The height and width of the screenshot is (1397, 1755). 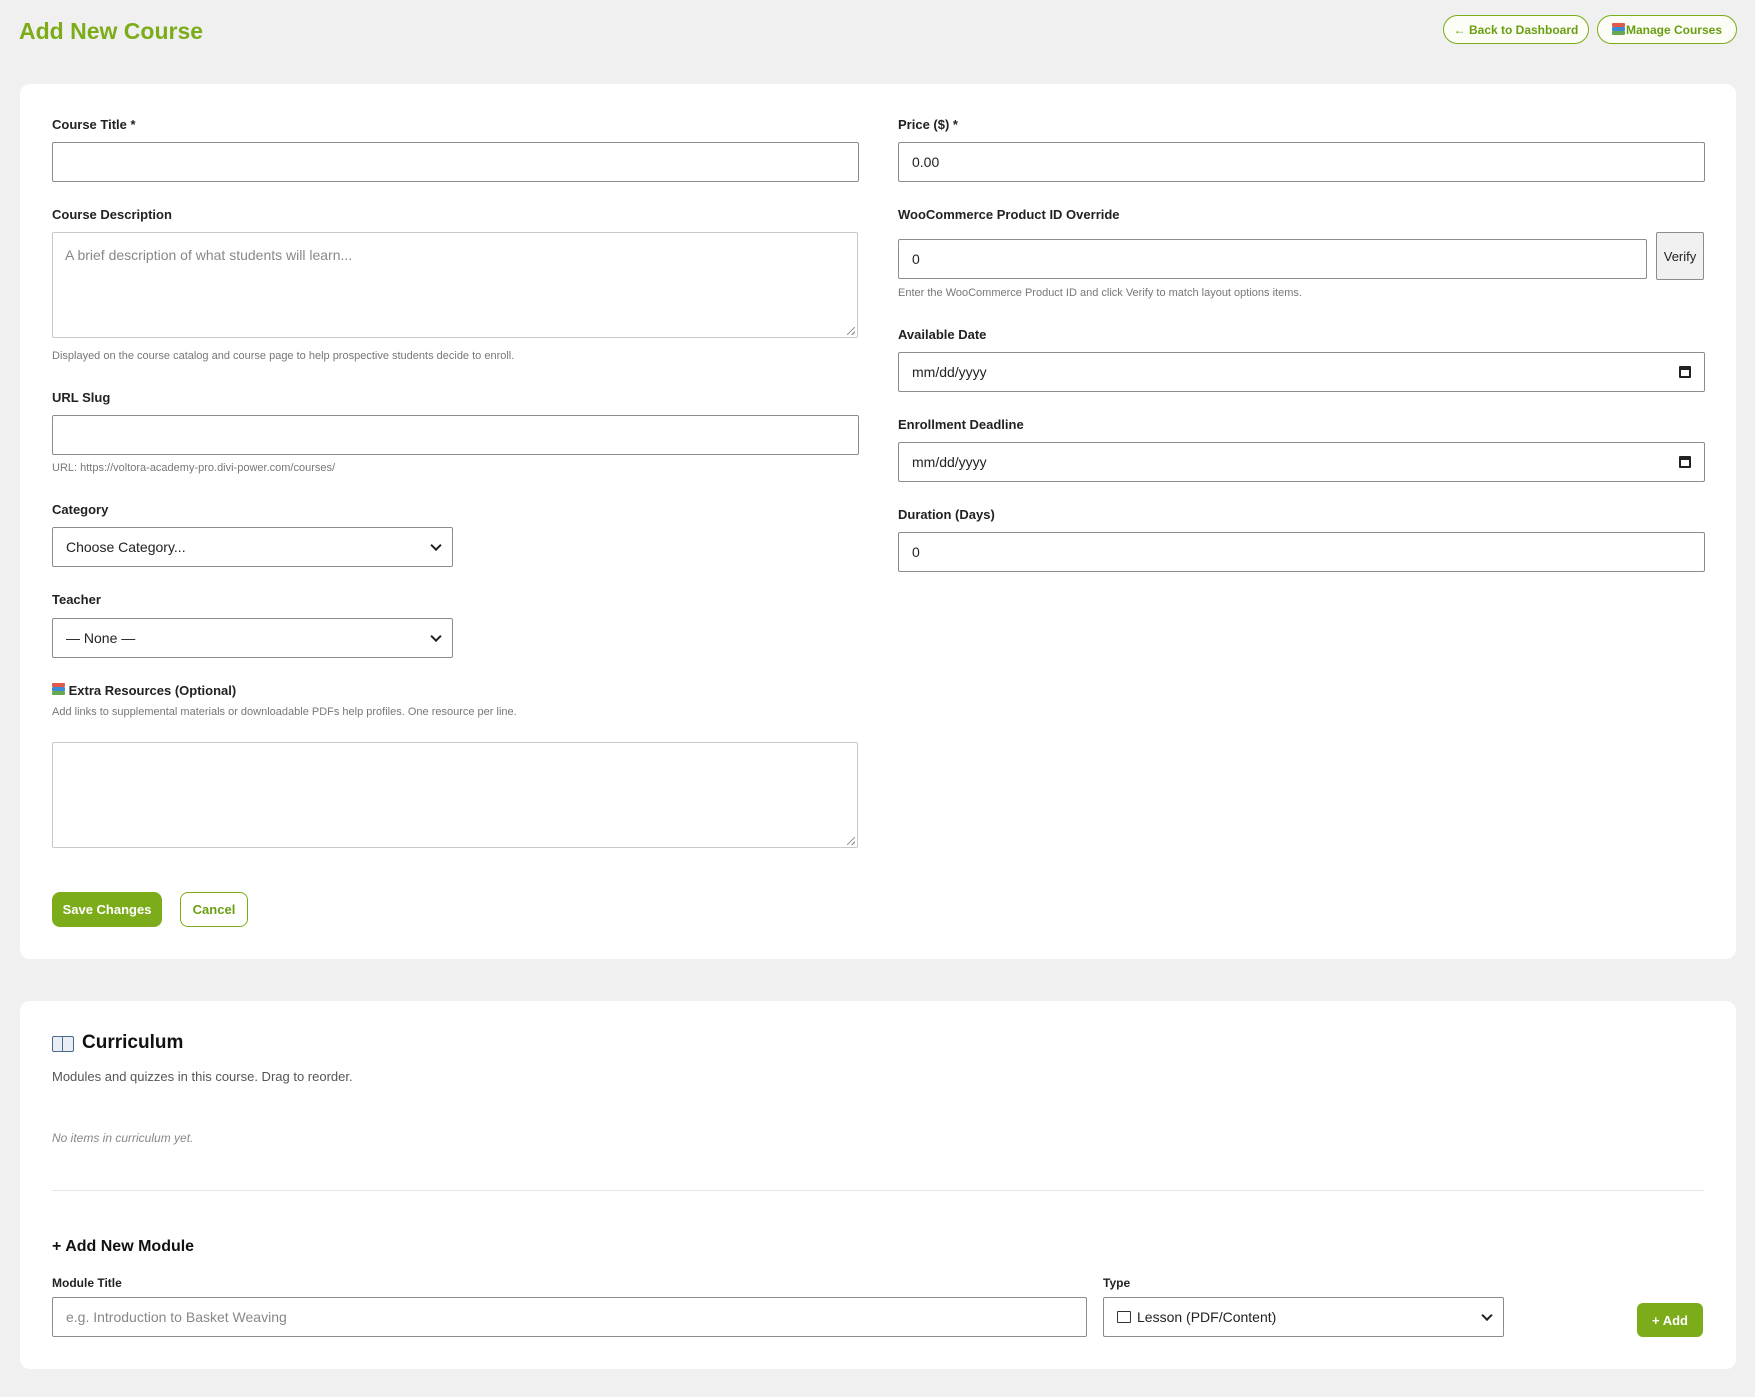 I want to click on curriculum-title: Curriculum, so click(x=117, y=1043).